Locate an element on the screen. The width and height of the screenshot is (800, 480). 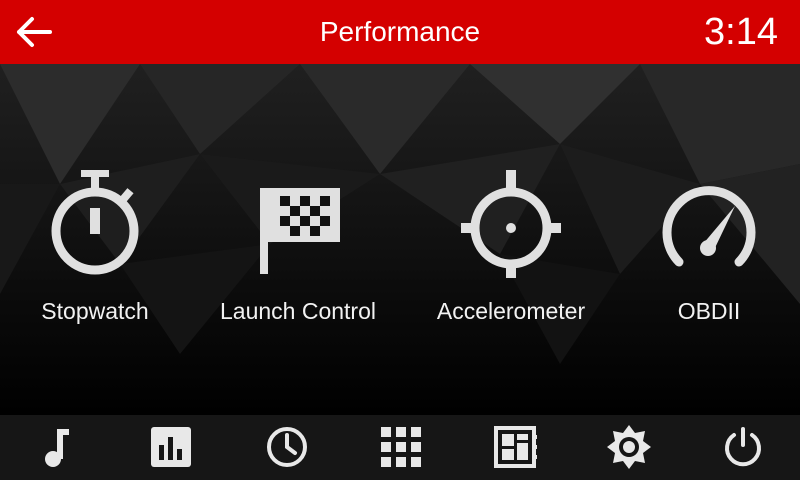
tile-label-obdii: OBDII is located at coordinates (709, 311).